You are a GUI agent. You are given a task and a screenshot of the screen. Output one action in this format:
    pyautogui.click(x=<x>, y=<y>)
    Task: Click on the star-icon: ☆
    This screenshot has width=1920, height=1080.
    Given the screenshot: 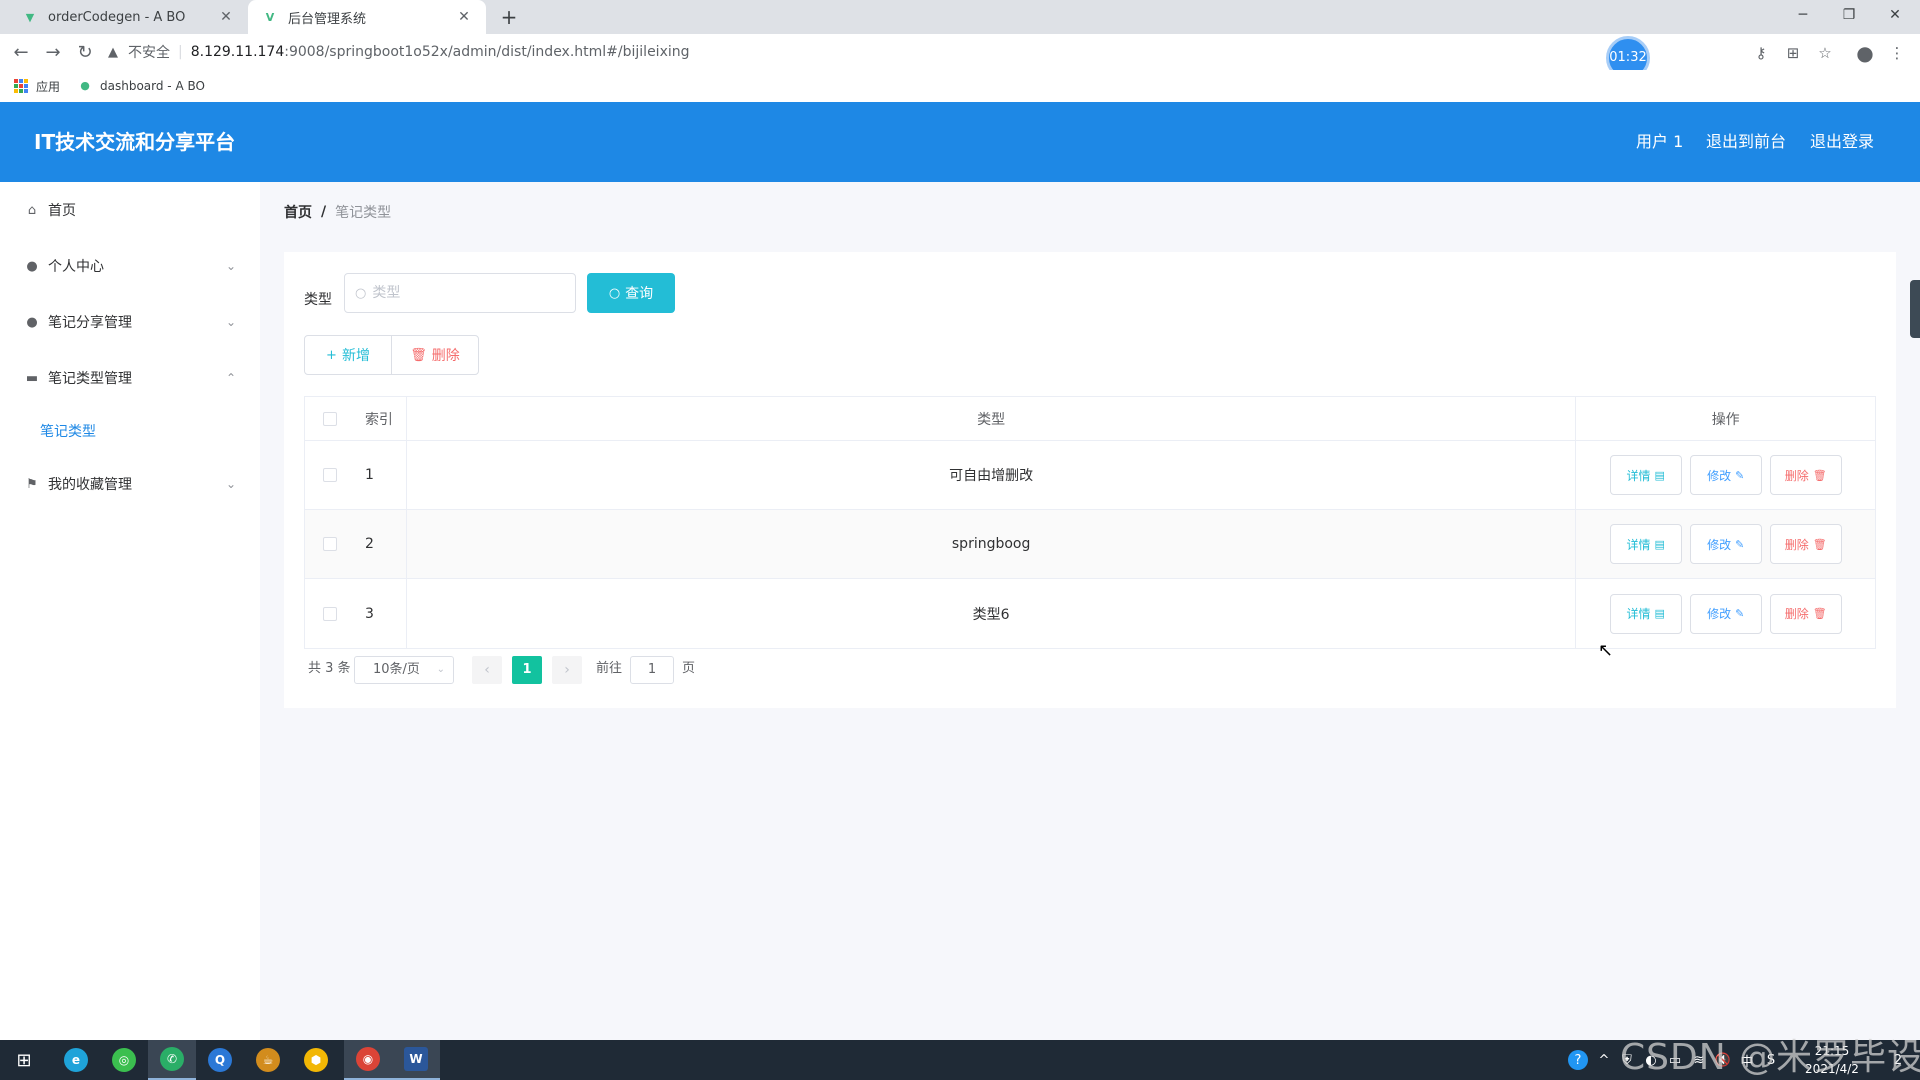 What is the action you would take?
    pyautogui.click(x=1825, y=53)
    